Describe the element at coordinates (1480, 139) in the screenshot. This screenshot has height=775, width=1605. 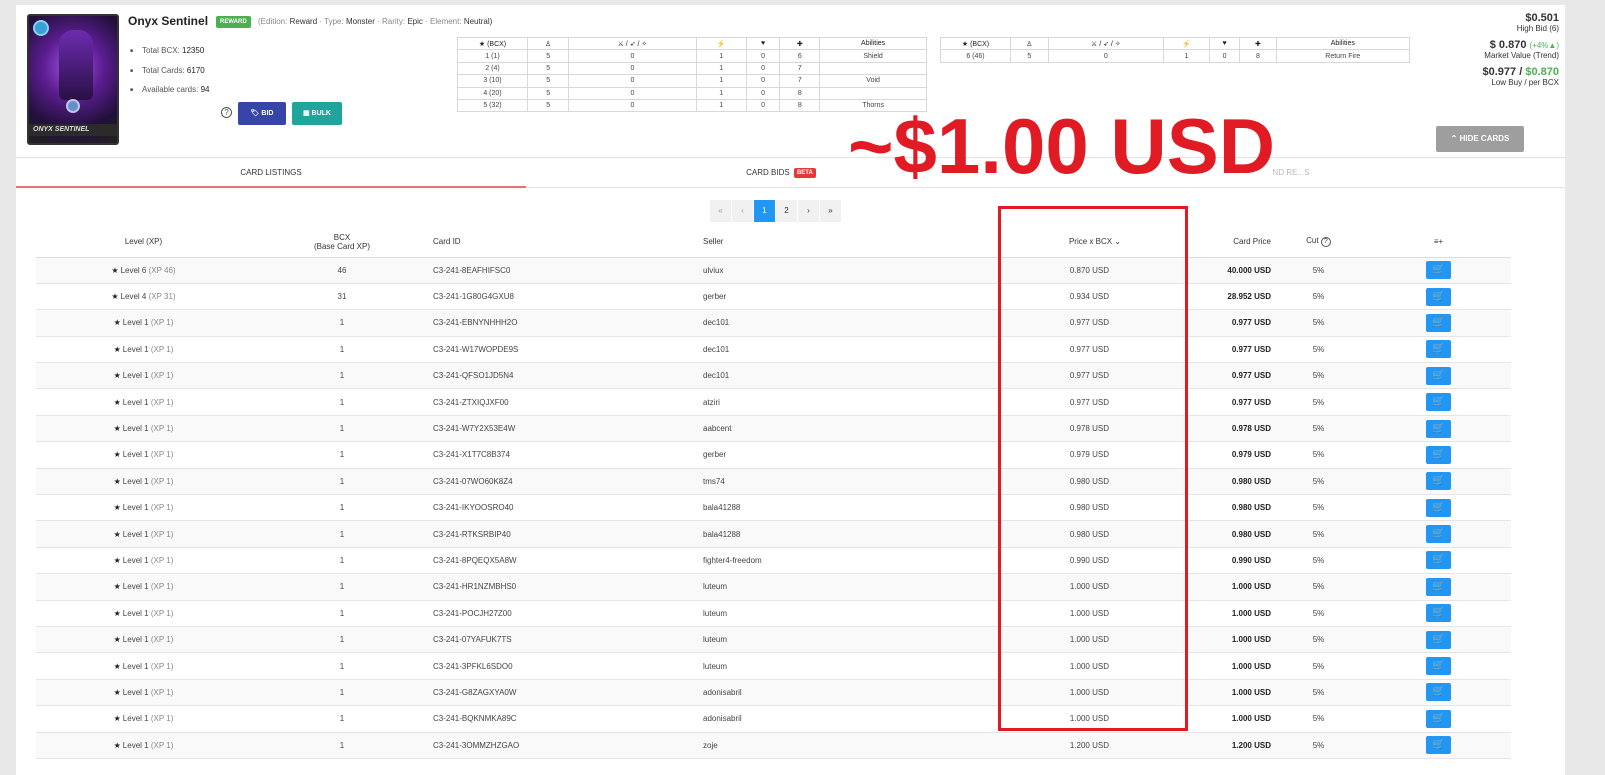
I see `hide-cards-button: ⌃ HIDE CARDS` at that location.